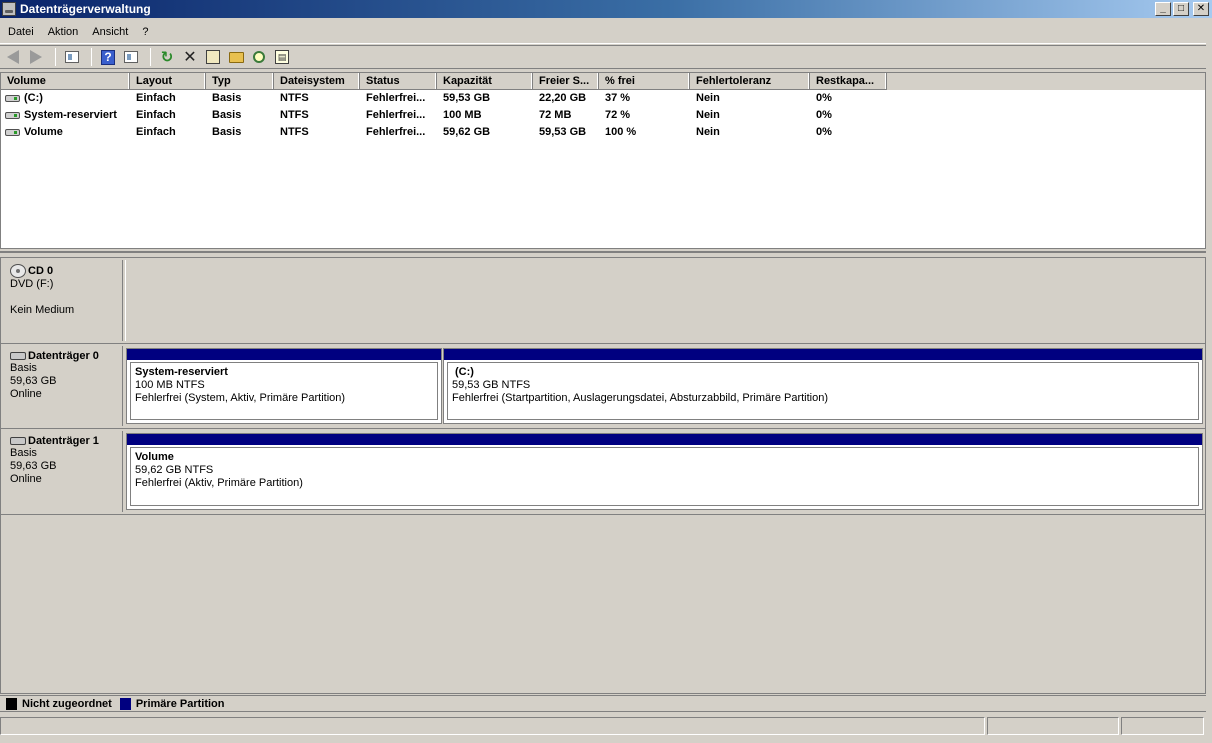 The image size is (1212, 743). What do you see at coordinates (11, 703) in the screenshot?
I see `legend-swatch-unallocated` at bounding box center [11, 703].